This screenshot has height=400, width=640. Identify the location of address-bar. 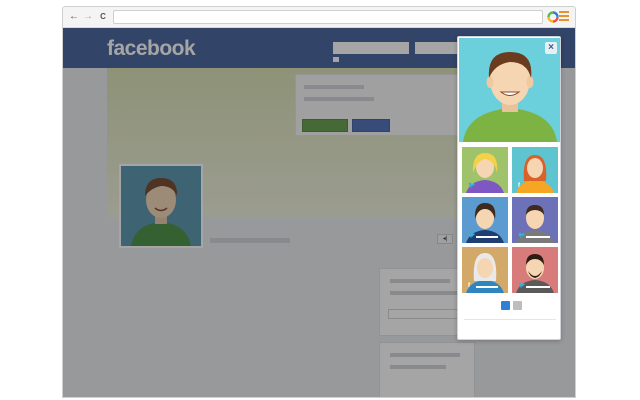
(328, 17).